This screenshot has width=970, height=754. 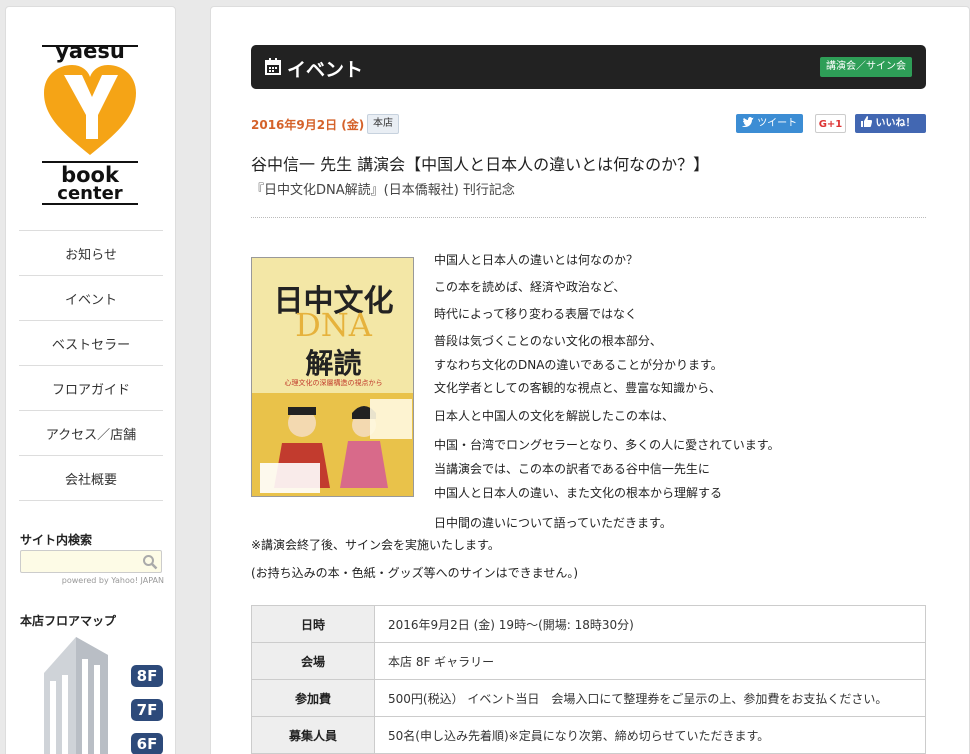 I want to click on facebook-like-button: いいね！, so click(x=890, y=123).